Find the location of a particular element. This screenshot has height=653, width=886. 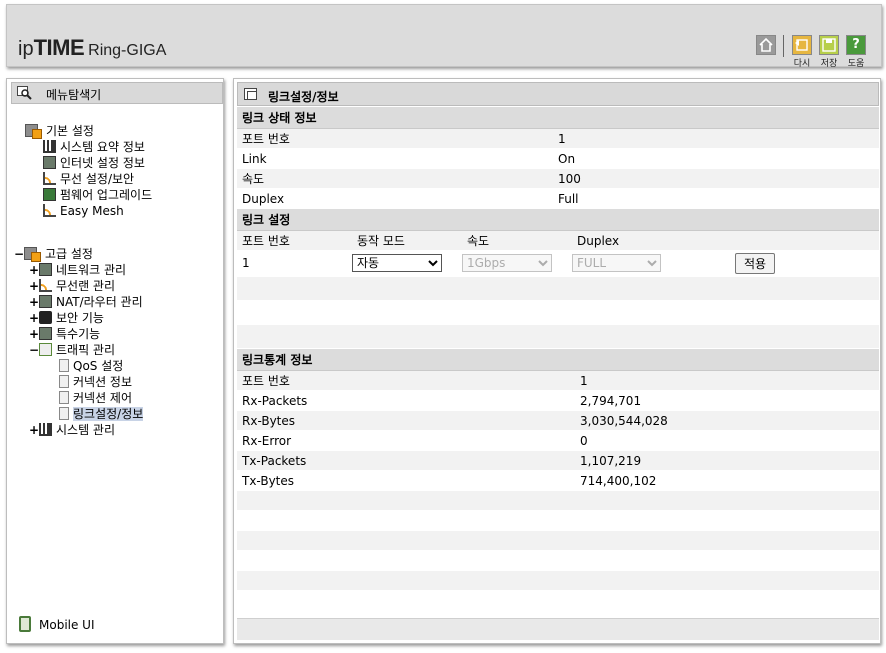

tree-special-features: + 특수기능 is located at coordinates (64, 334).